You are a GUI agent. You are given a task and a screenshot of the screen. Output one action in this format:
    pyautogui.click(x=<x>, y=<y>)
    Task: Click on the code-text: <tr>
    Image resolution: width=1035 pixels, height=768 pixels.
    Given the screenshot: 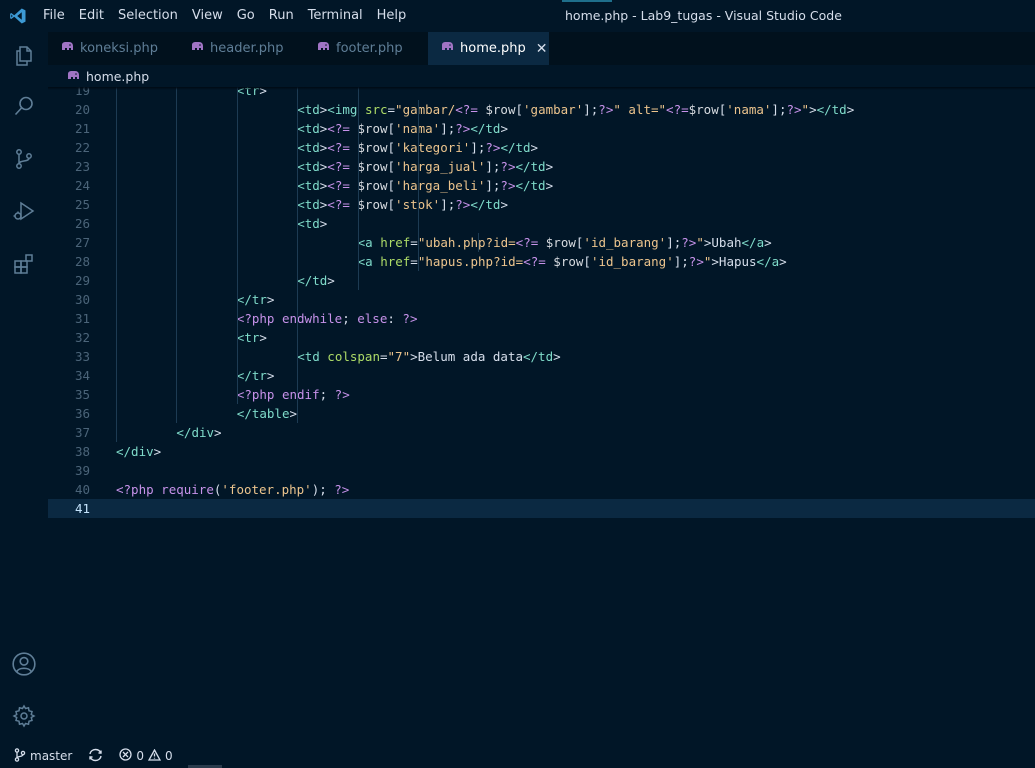 What is the action you would take?
    pyautogui.click(x=251, y=337)
    